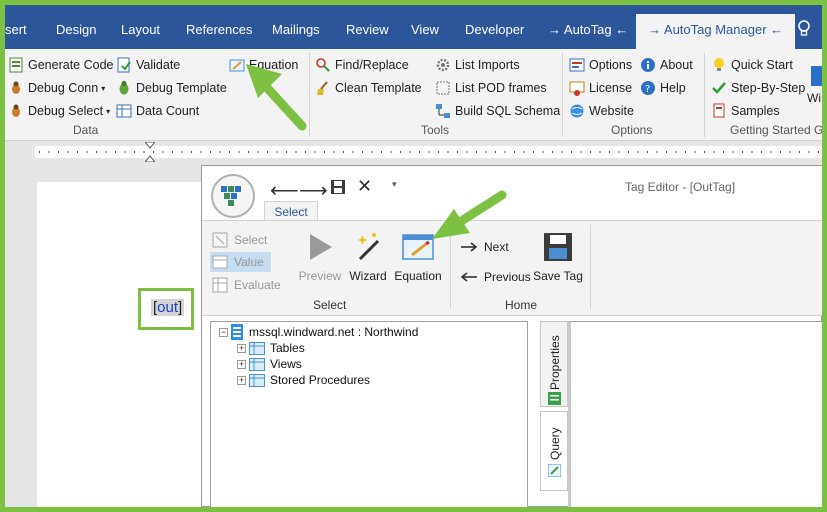 The image size is (827, 512). Describe the element at coordinates (59, 111) in the screenshot. I see `debug-select-button: Debug Select ▾` at that location.